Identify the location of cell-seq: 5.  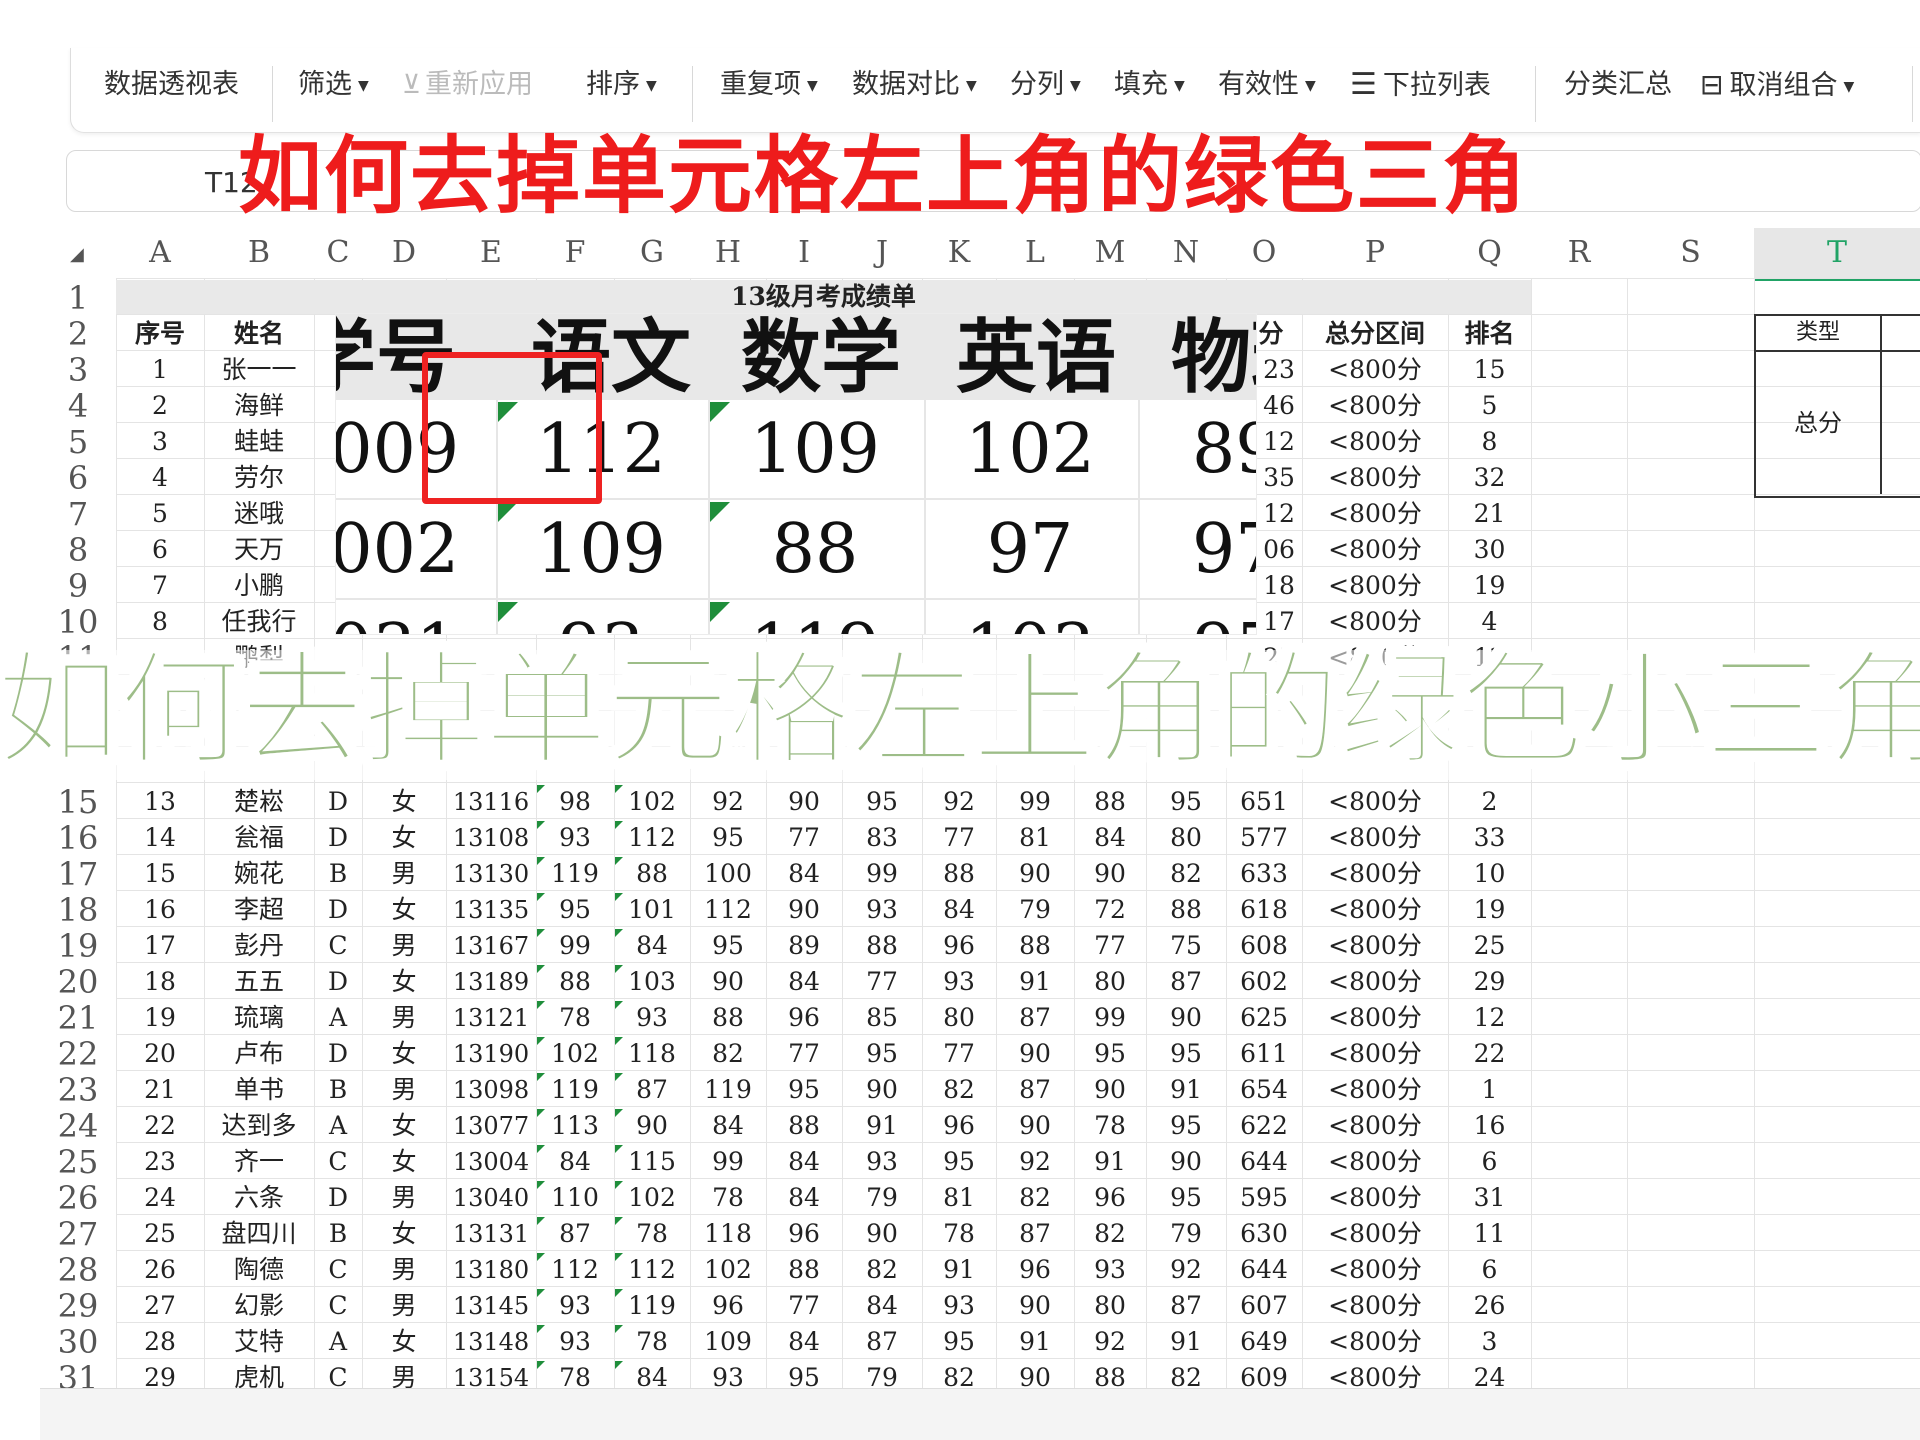
(160, 514).